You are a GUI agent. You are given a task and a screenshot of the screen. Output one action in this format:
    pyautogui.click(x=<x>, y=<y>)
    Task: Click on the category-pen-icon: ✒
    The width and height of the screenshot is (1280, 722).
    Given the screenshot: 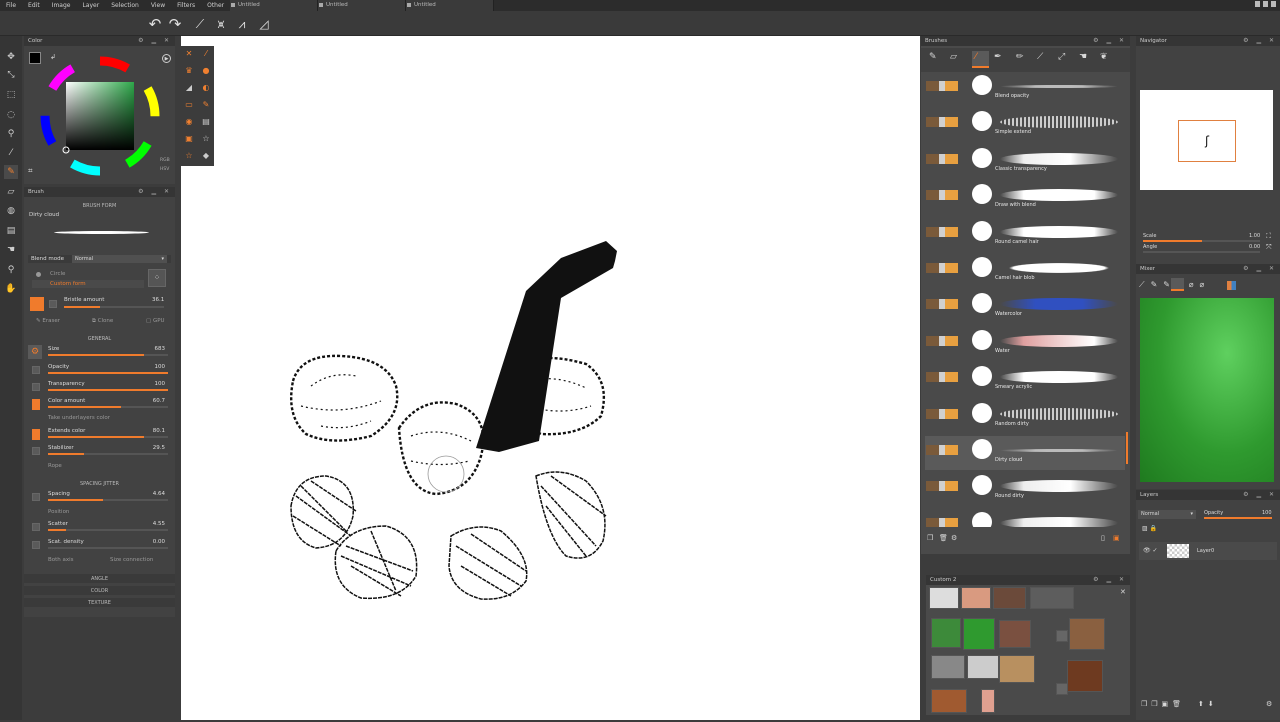 What is the action you would take?
    pyautogui.click(x=998, y=57)
    